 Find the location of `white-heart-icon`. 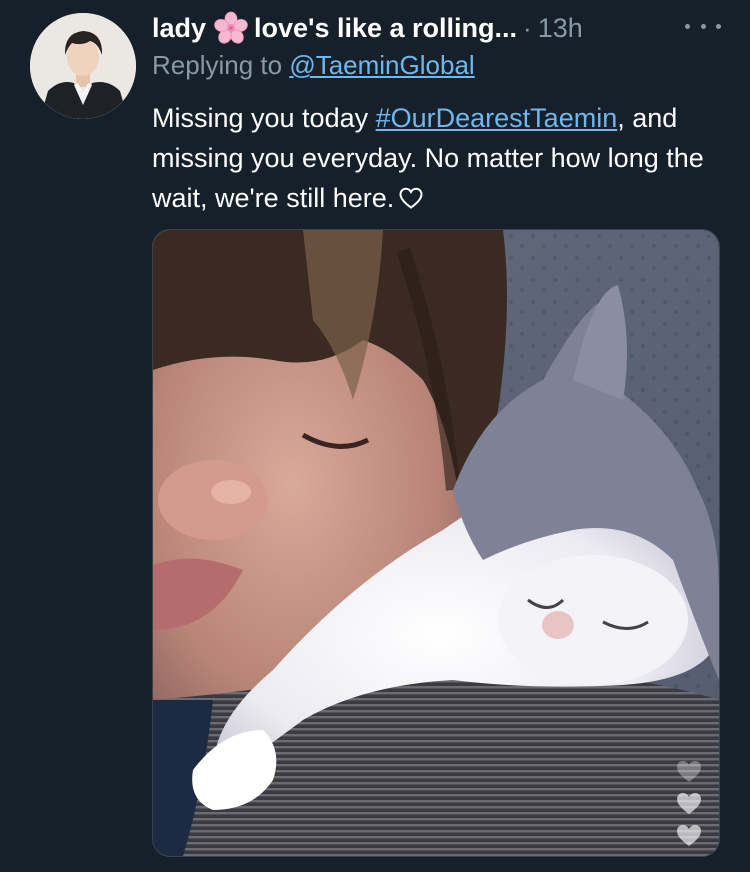

white-heart-icon is located at coordinates (411, 201).